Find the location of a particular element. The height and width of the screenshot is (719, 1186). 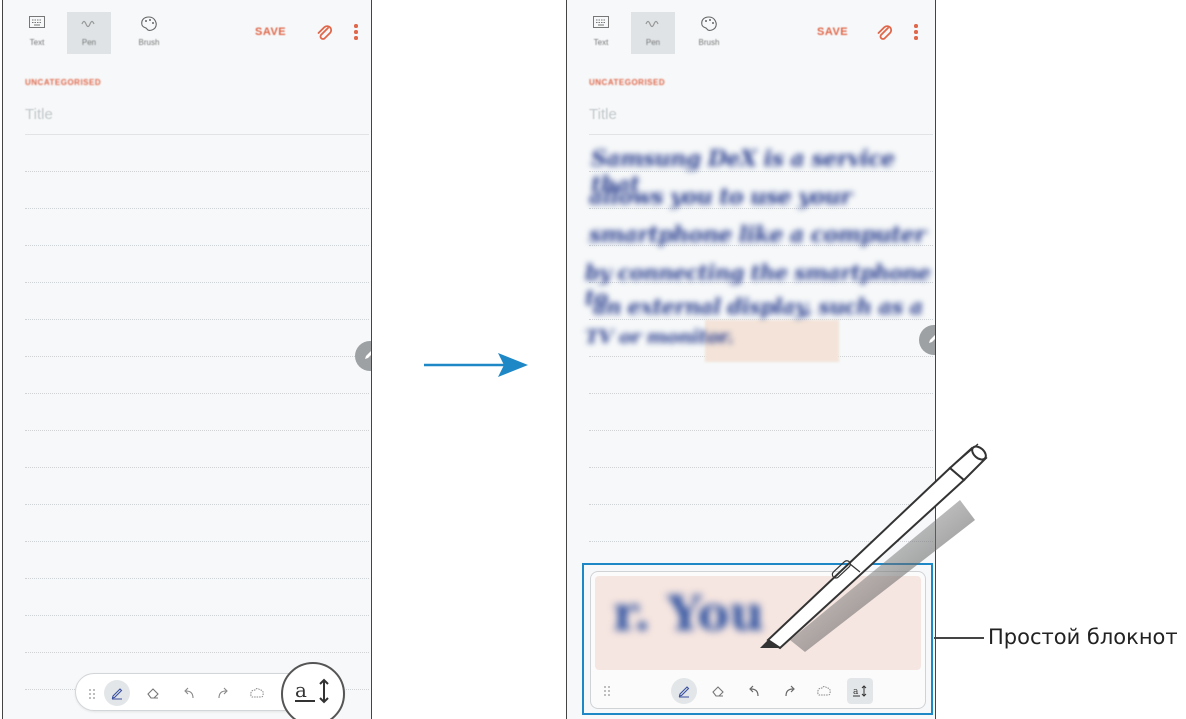

handwriting-line: allows you to use your is located at coordinates (720, 197).